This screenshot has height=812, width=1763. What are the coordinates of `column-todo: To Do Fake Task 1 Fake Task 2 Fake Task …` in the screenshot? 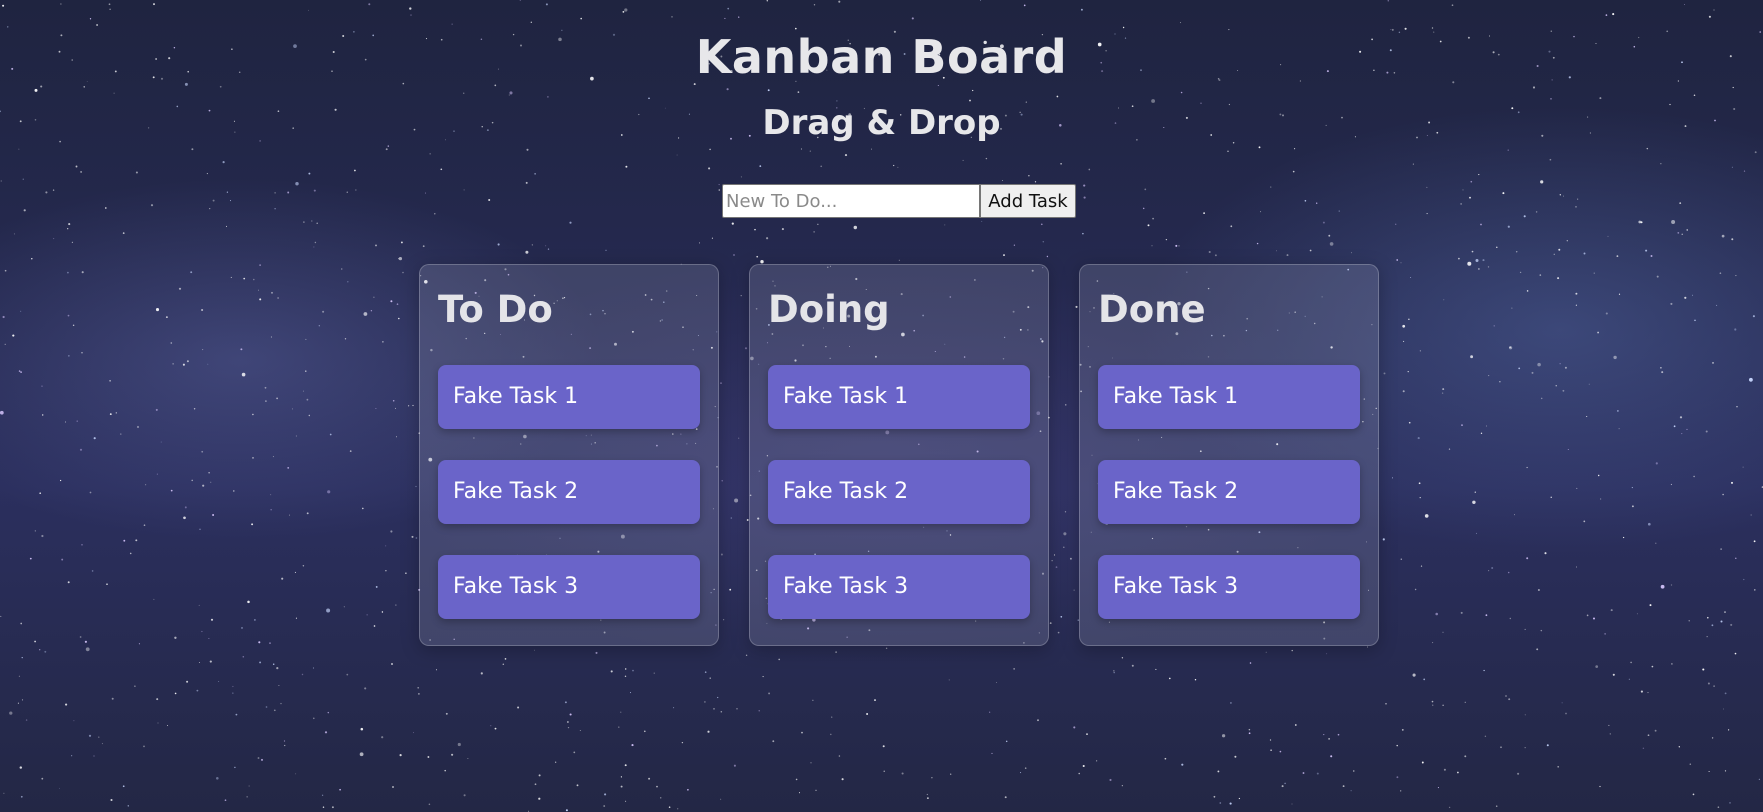 It's located at (569, 455).